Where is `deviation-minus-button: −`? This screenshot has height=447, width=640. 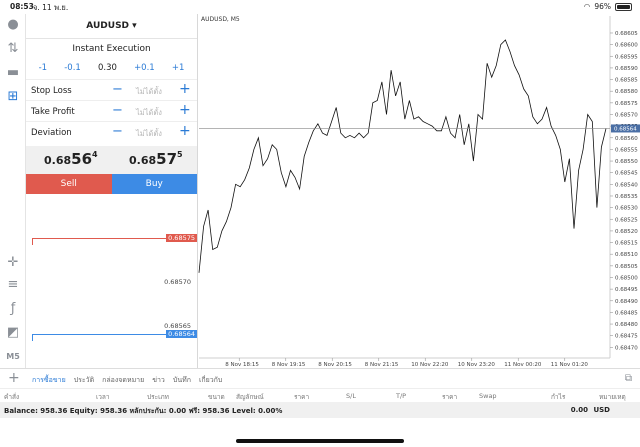 deviation-minus-button: − is located at coordinates (117, 131).